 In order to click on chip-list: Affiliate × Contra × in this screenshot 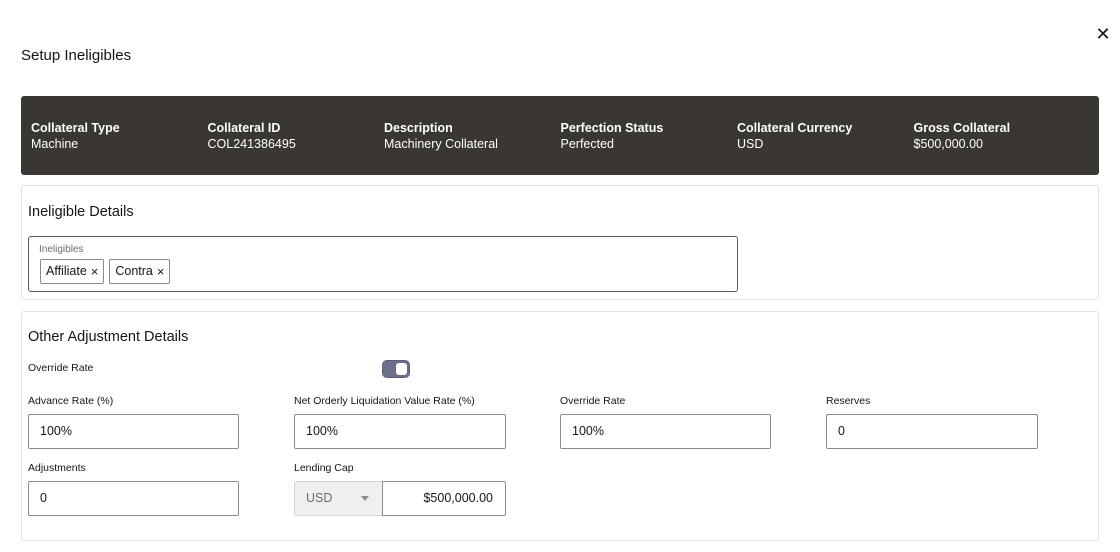, I will do `click(105, 271)`.